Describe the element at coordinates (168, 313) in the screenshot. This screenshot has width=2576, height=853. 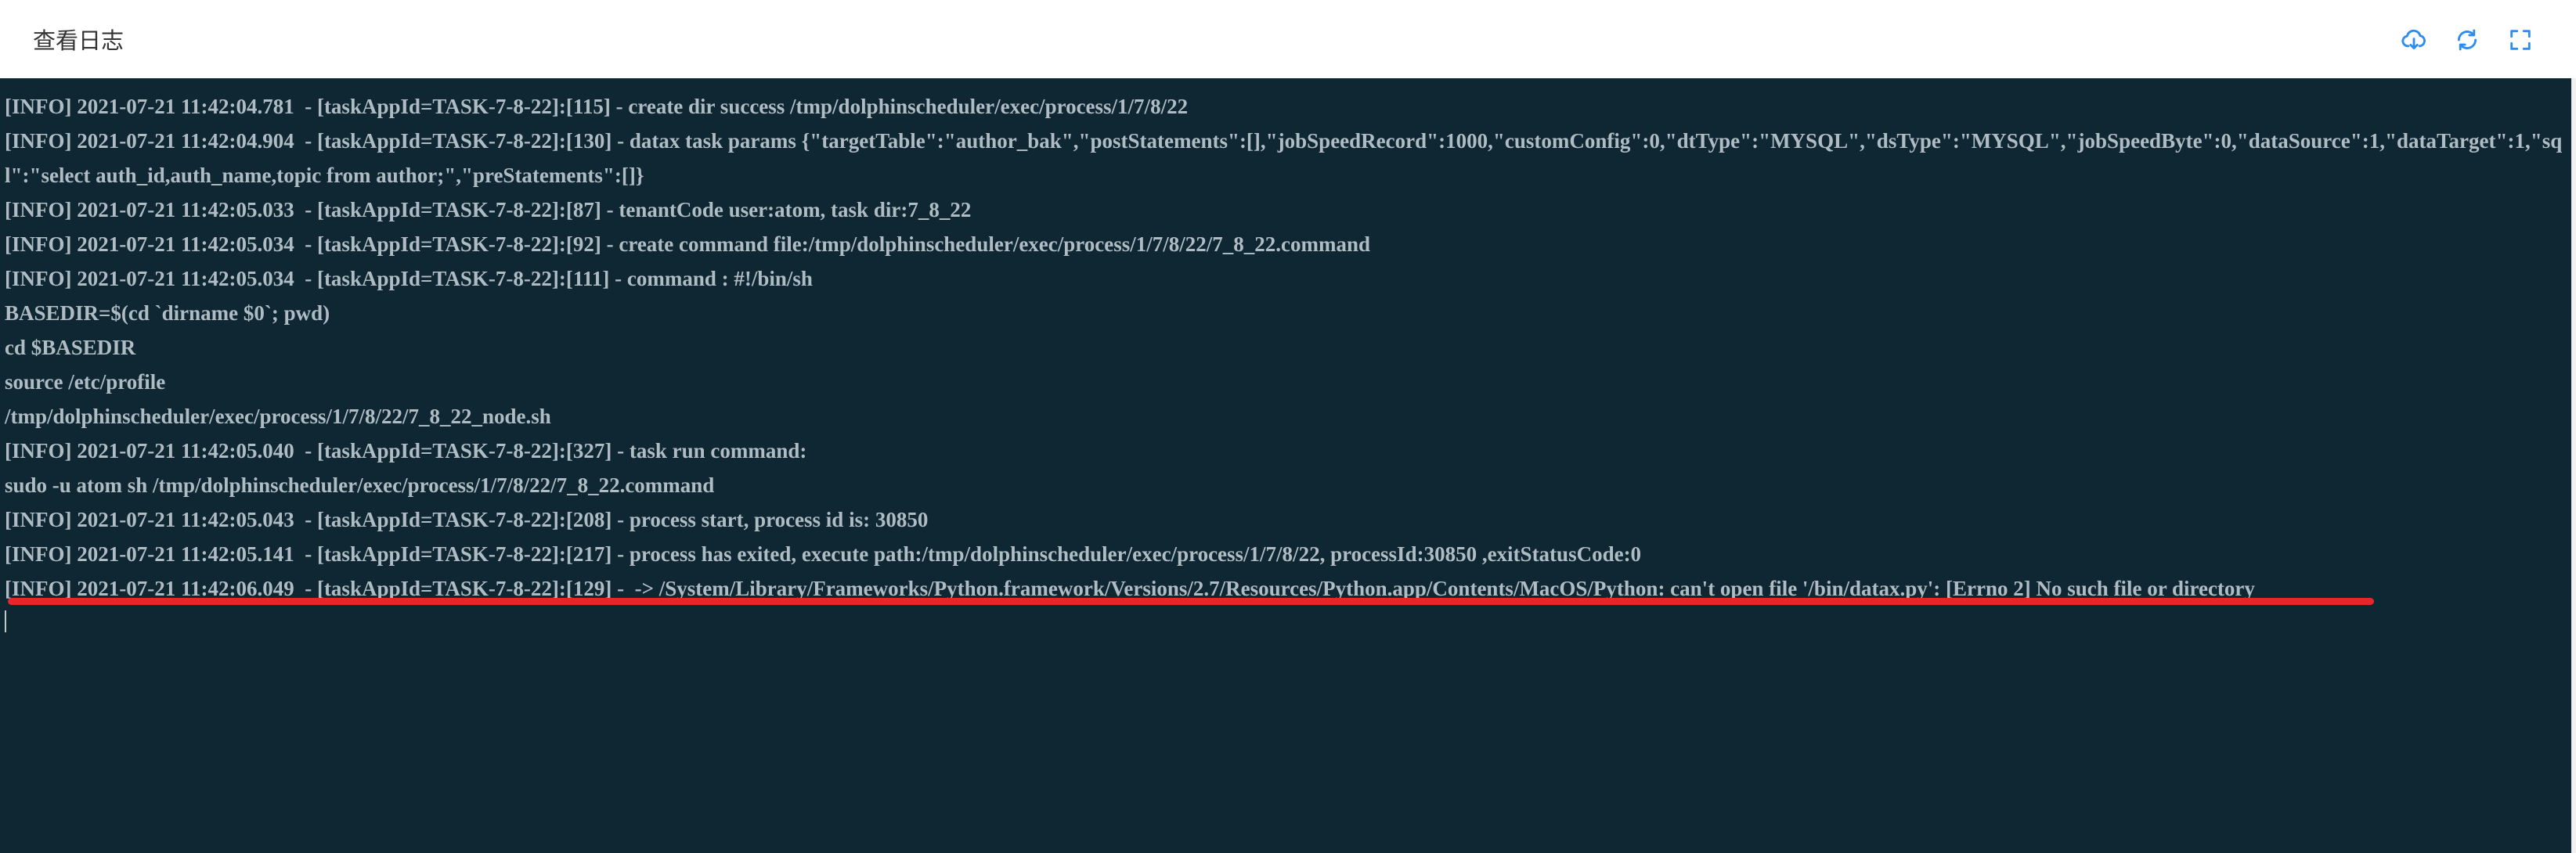
I see `log-line: BASEDIR=$(cd `dirname $0`; pwd)` at that location.